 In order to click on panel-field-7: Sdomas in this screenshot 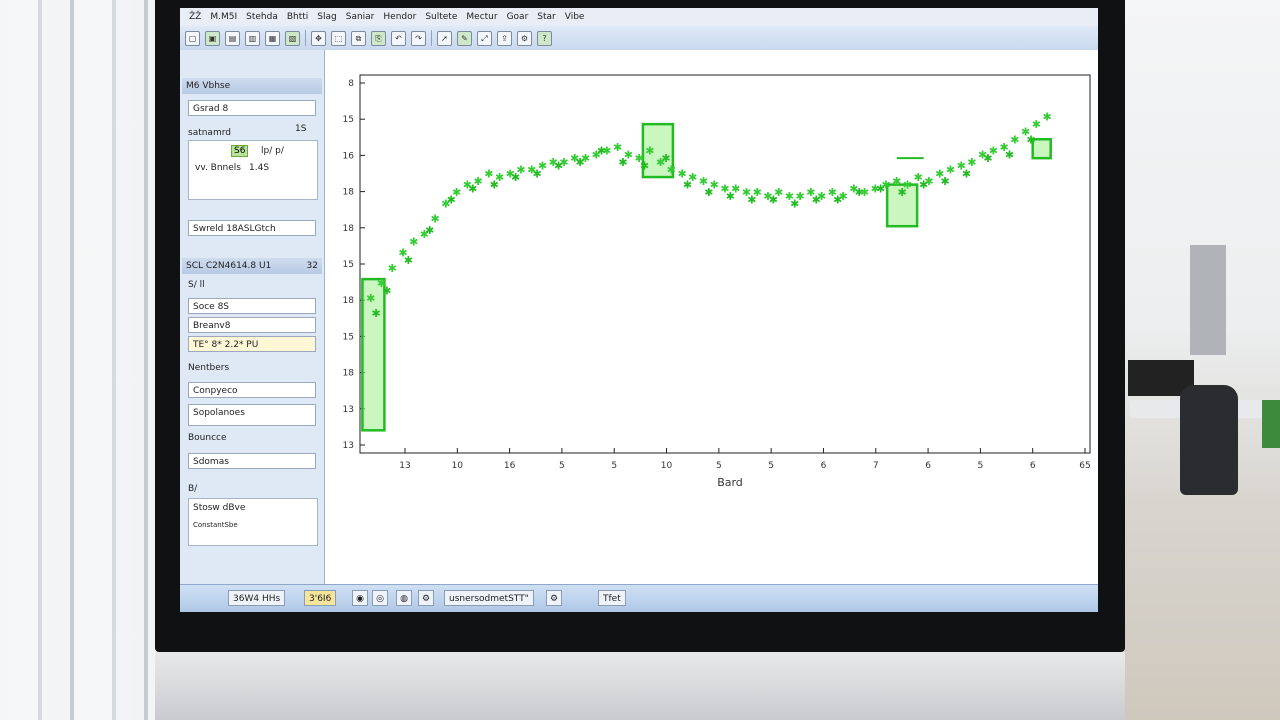, I will do `click(252, 461)`.